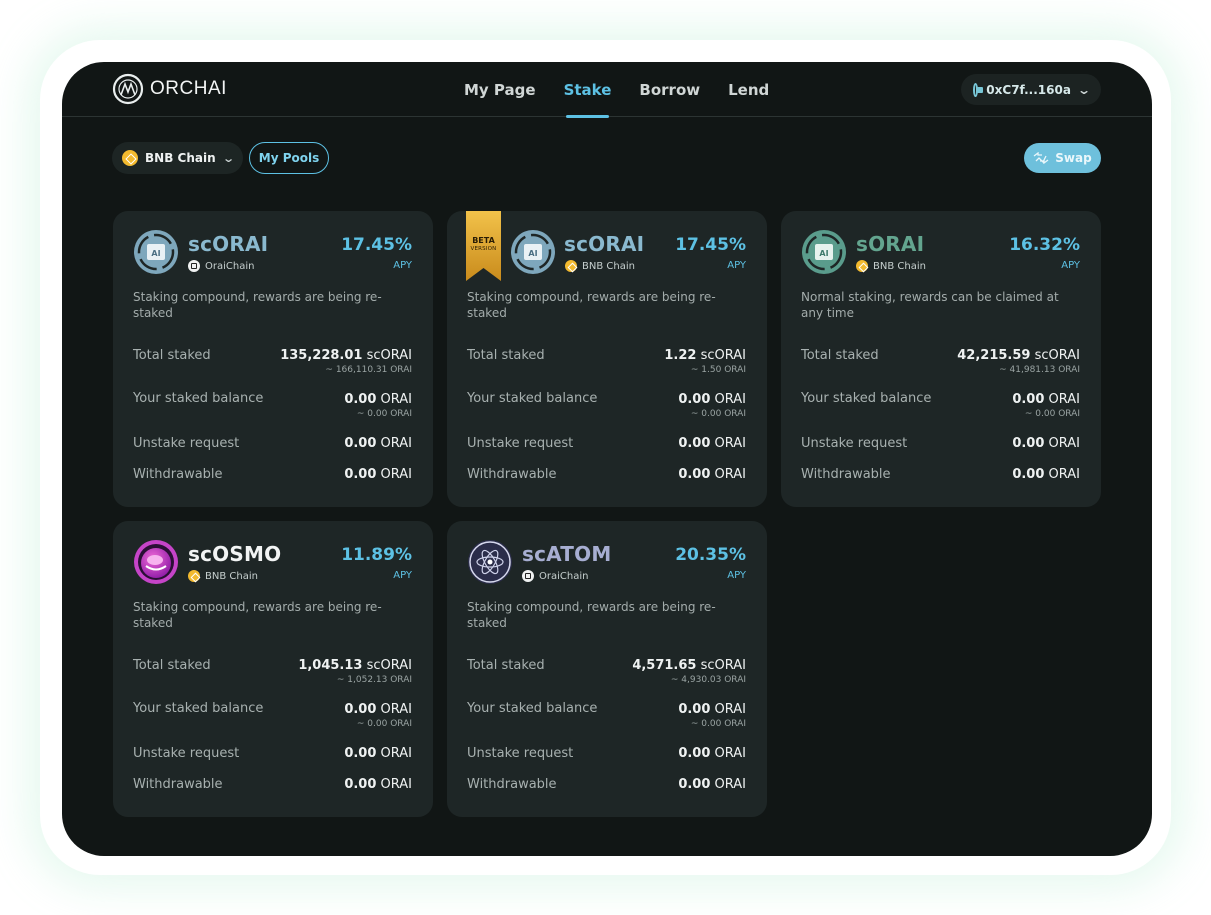 The width and height of the screenshot is (1211, 915). I want to click on token-name: scATOM, so click(567, 554).